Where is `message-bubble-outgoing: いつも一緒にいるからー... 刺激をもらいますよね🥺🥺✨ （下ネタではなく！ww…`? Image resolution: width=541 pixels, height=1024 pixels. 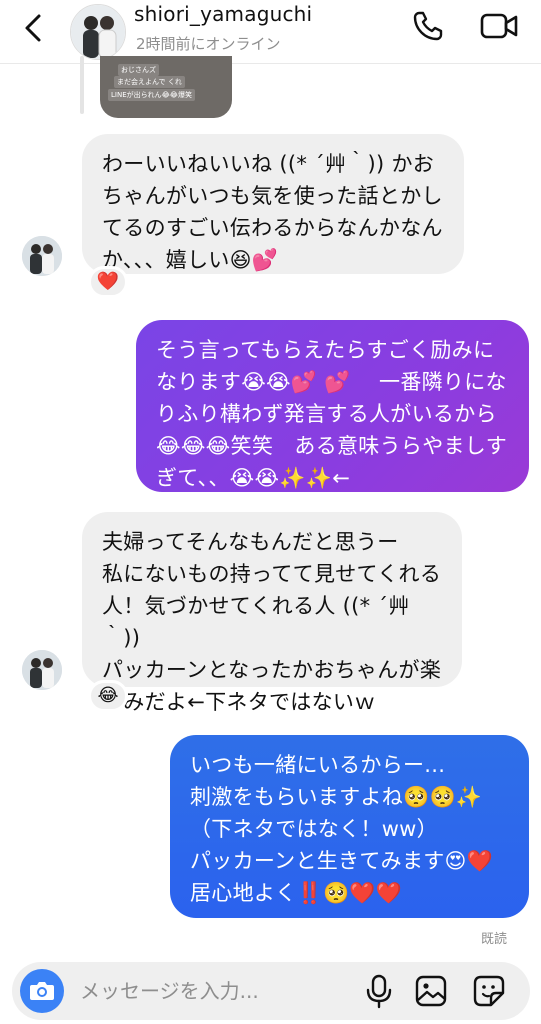 message-bubble-outgoing: いつも一緒にいるからー... 刺激をもらいますよね🥺🥺✨ （下ネタではなく！ww… is located at coordinates (349, 826).